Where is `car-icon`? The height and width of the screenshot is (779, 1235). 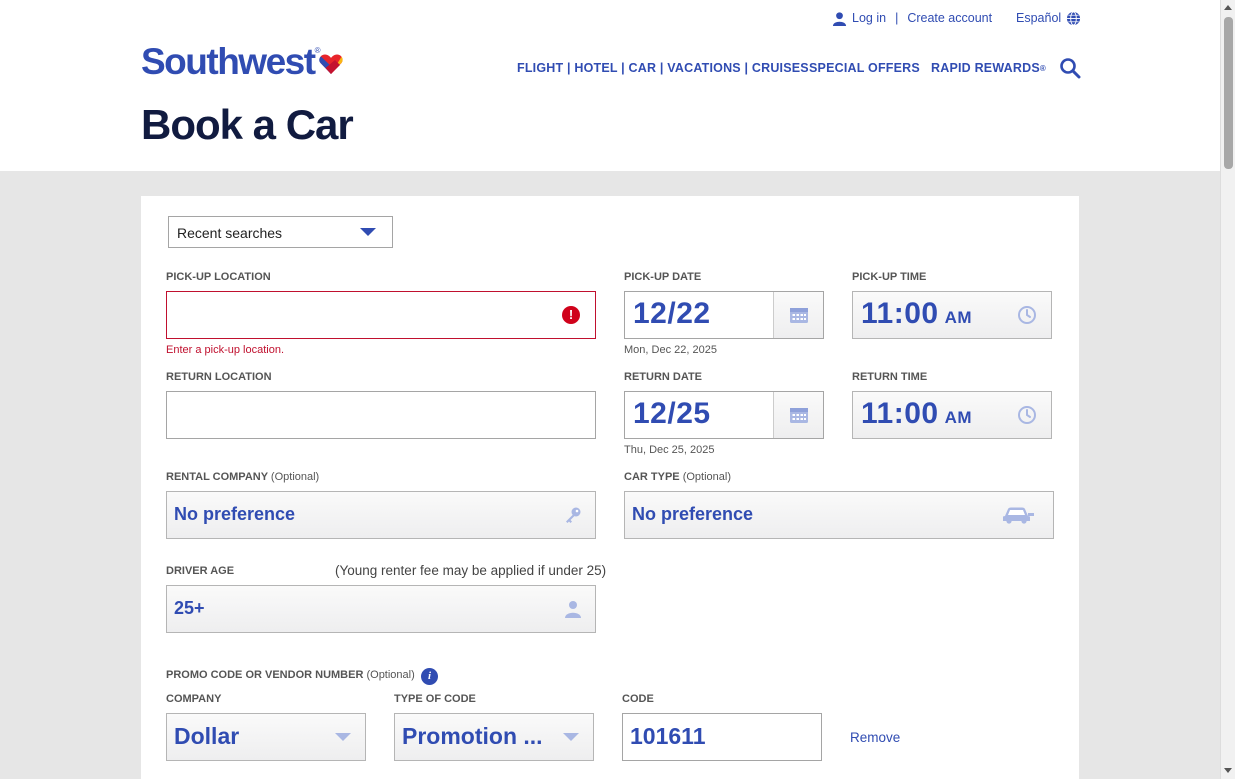
car-icon is located at coordinates (1018, 515).